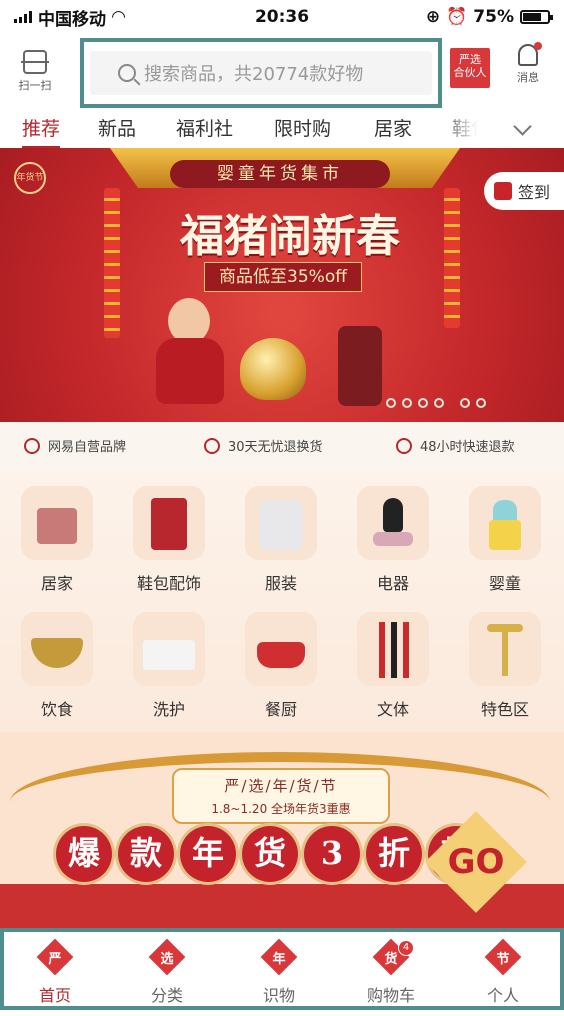  What do you see at coordinates (57, 649) in the screenshot?
I see `noodle-bowl-icon` at bounding box center [57, 649].